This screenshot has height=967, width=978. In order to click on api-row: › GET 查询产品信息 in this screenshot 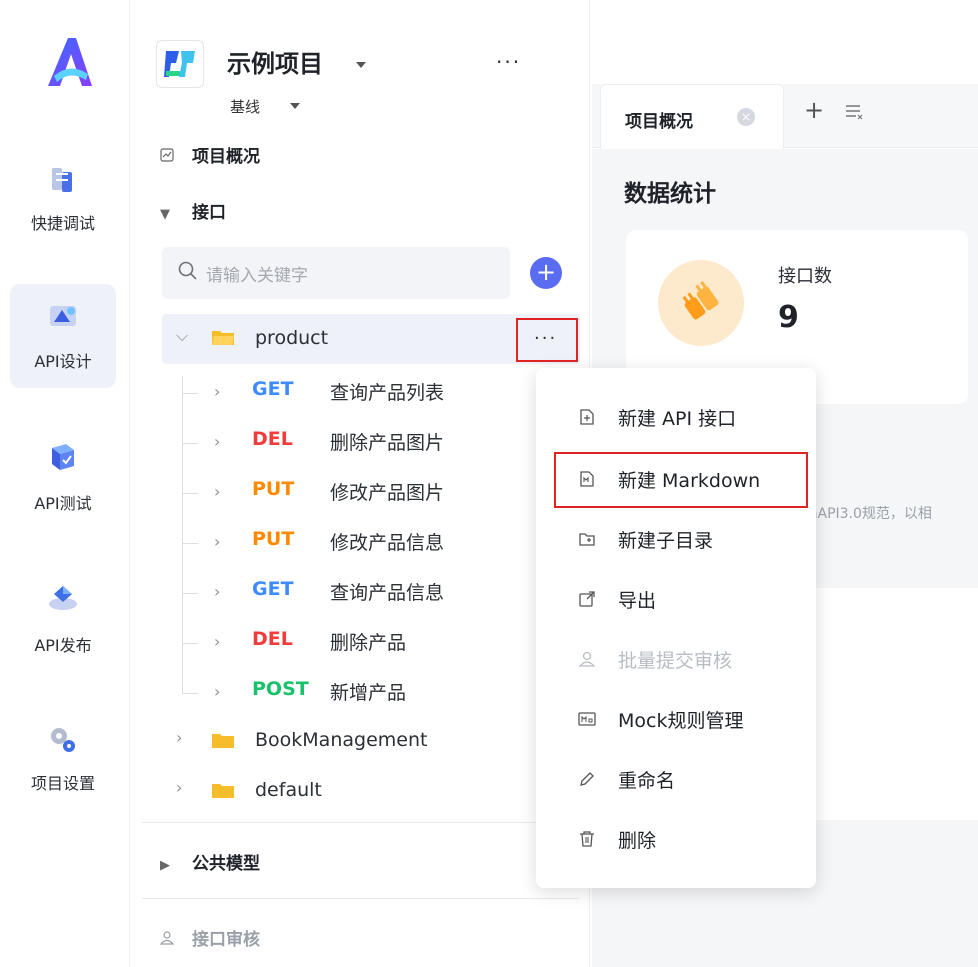, I will do `click(352, 597)`.